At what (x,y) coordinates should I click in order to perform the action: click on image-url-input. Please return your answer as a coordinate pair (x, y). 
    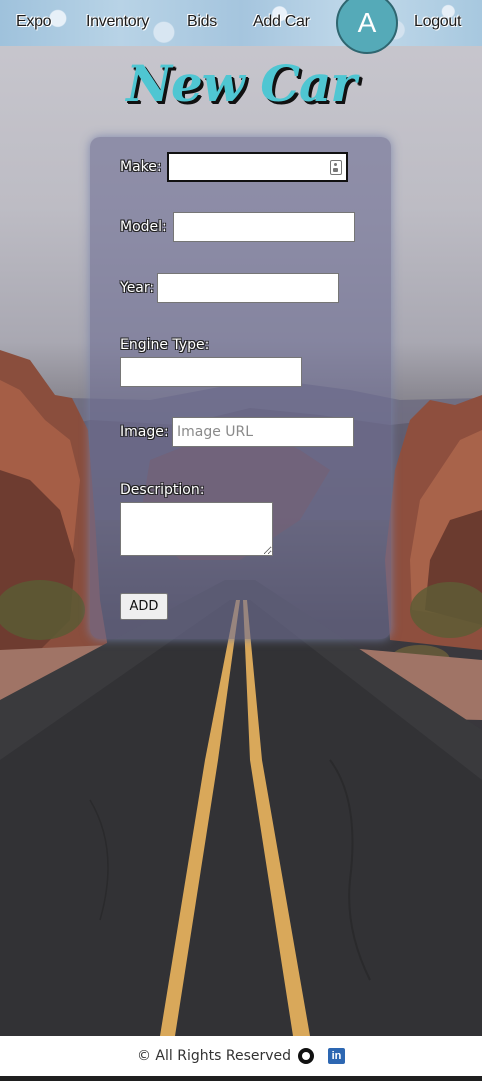
    Looking at the image, I should click on (263, 432).